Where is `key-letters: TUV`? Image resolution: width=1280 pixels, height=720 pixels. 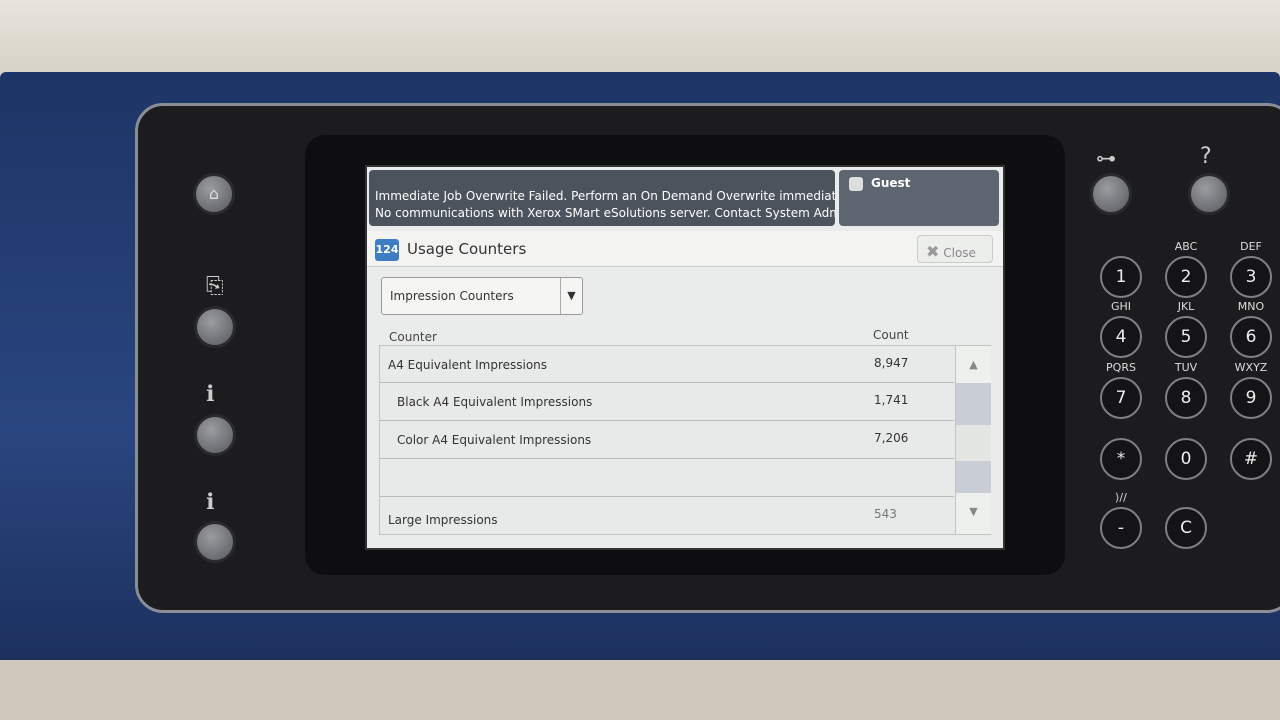 key-letters: TUV is located at coordinates (1186, 367).